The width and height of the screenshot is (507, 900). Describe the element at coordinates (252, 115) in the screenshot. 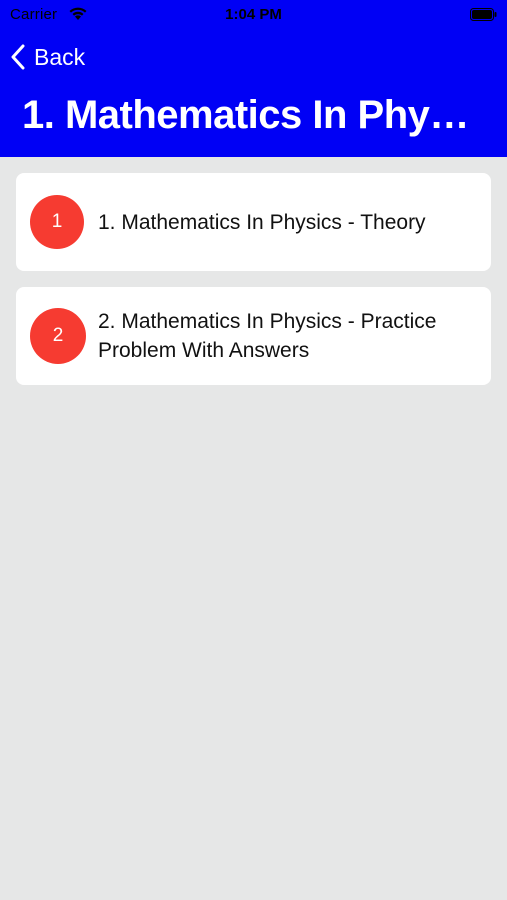

I see `page-title: 1. Mathematics In Physics` at that location.